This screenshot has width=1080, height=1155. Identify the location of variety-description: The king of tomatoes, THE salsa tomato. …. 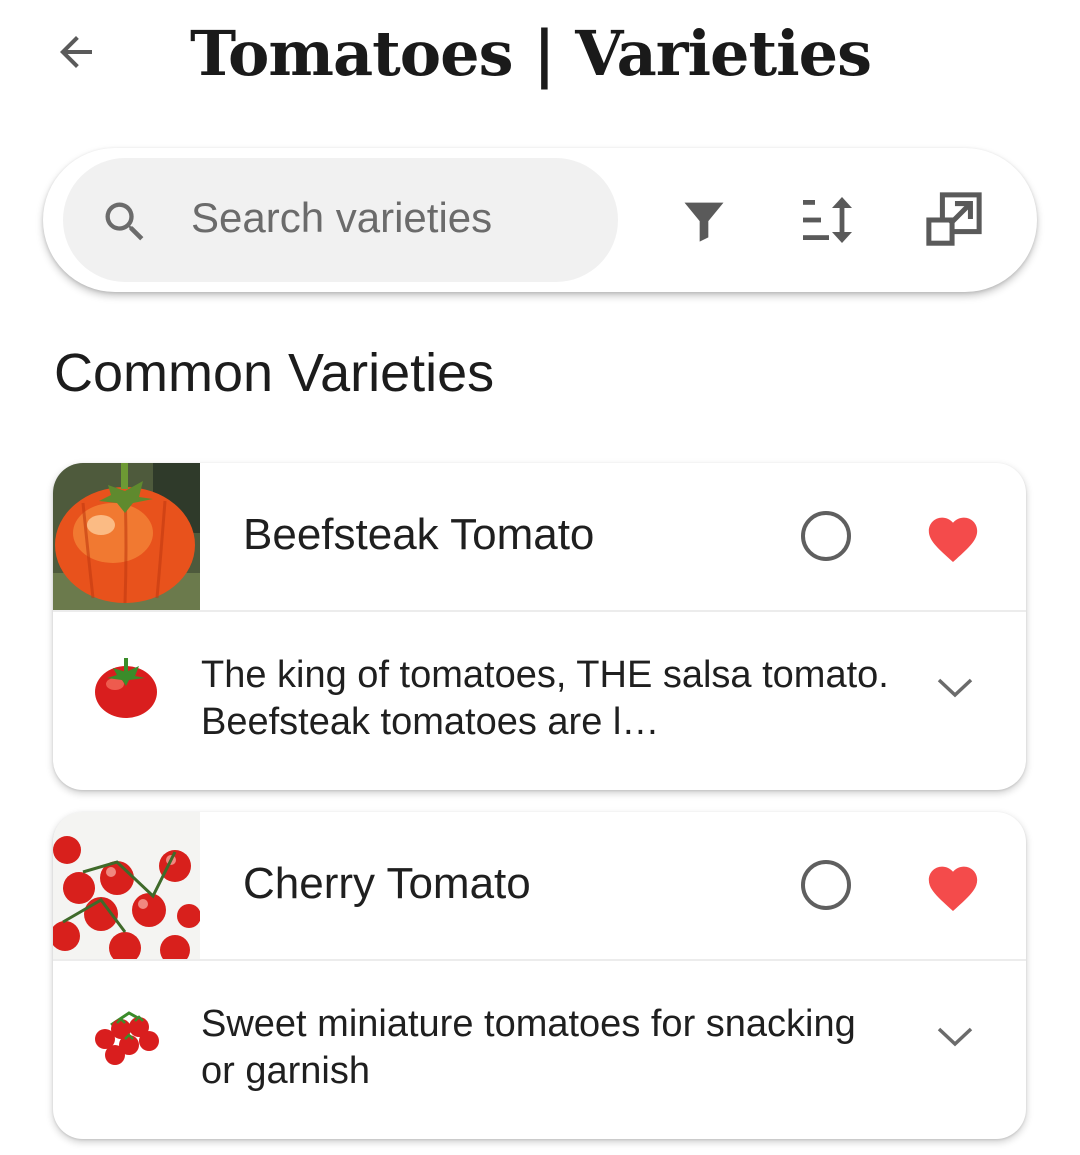
(545, 698).